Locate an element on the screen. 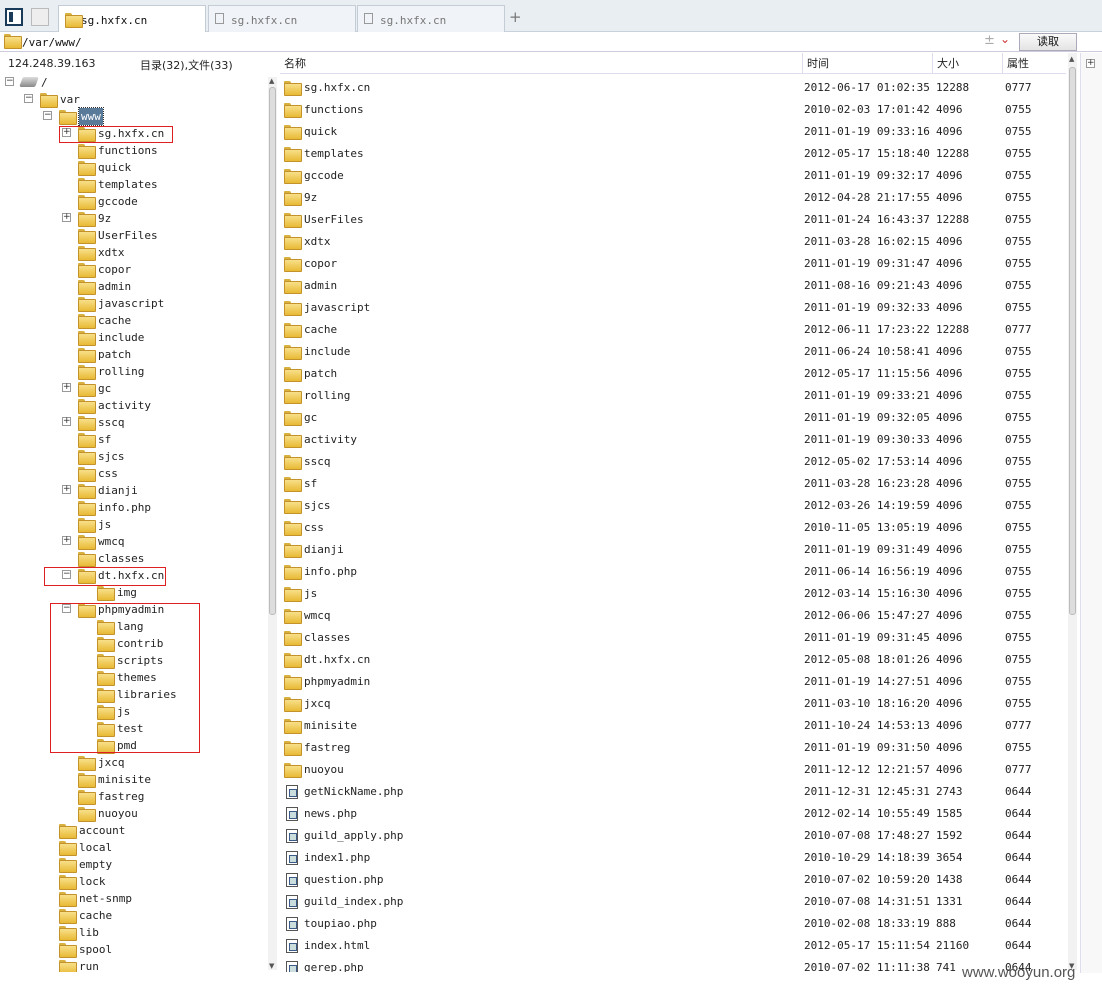 Image resolution: width=1102 pixels, height=985 pixels. file-time: 2011-06-14 16:56:19 is located at coordinates (867, 571).